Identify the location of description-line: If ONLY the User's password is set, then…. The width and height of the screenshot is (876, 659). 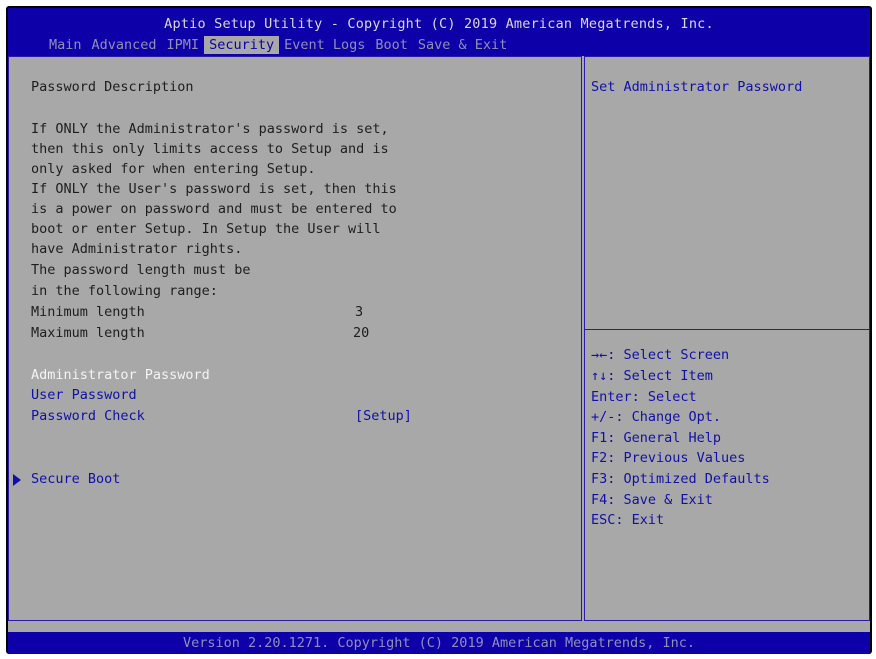
(214, 189).